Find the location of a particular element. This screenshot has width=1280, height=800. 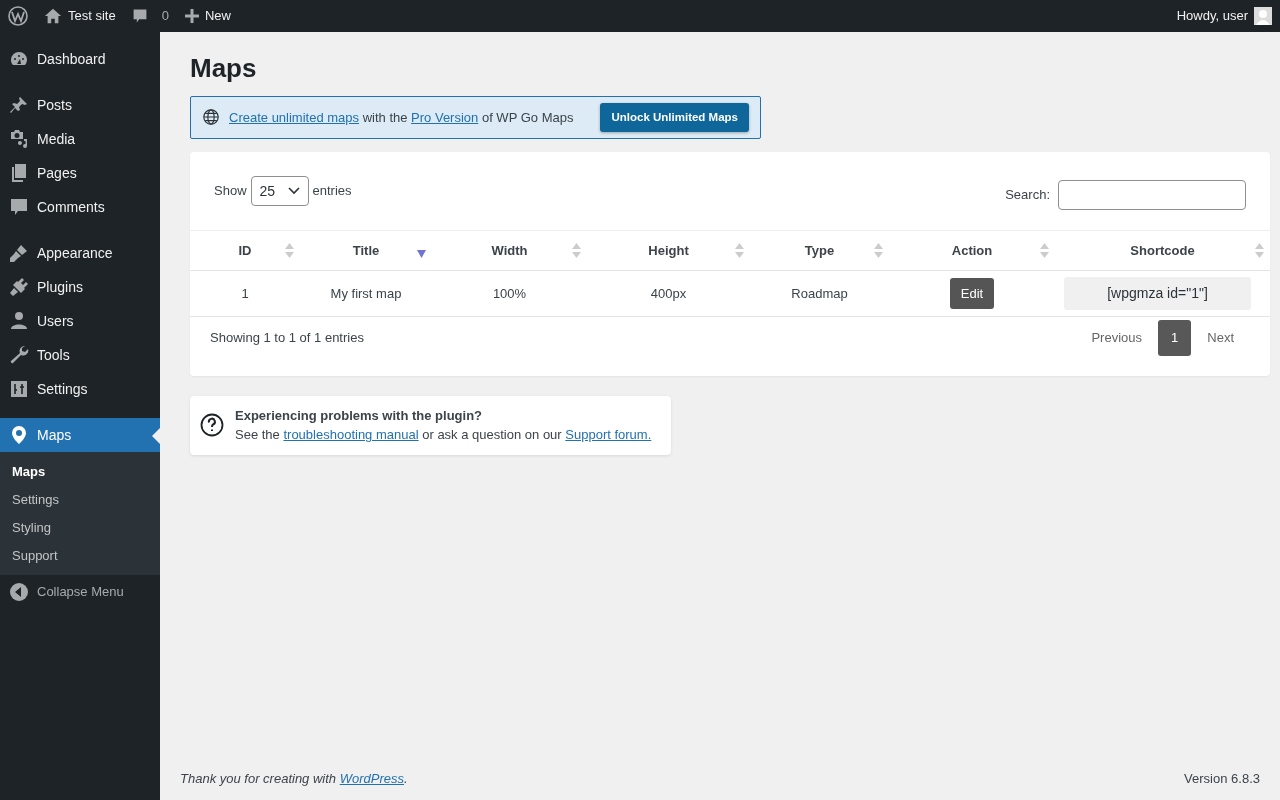

table-cell: My first map is located at coordinates (366, 293).